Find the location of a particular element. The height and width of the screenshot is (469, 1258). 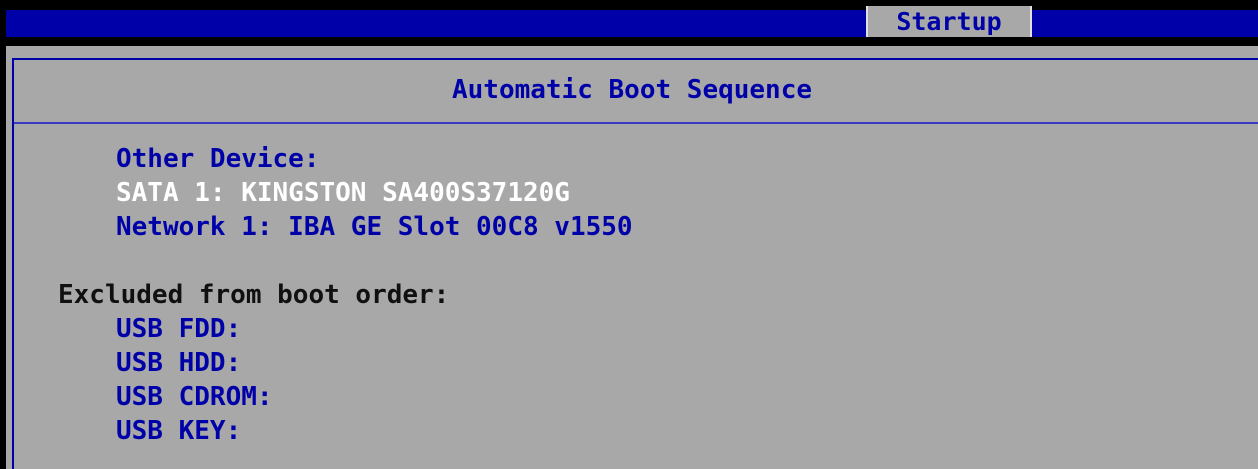

boot-device-sata-1: SATA 1: KINGSTON SA400S37120G is located at coordinates (343, 193).